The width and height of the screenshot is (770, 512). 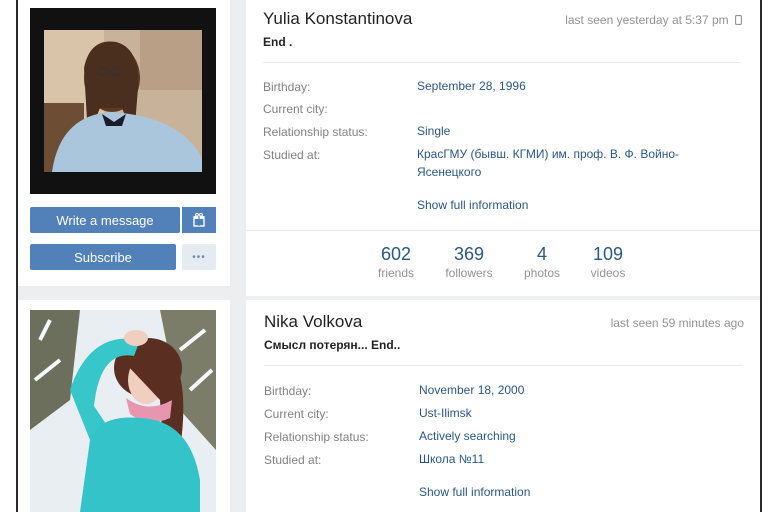 I want to click on more-dots-icon: •••, so click(x=199, y=257).